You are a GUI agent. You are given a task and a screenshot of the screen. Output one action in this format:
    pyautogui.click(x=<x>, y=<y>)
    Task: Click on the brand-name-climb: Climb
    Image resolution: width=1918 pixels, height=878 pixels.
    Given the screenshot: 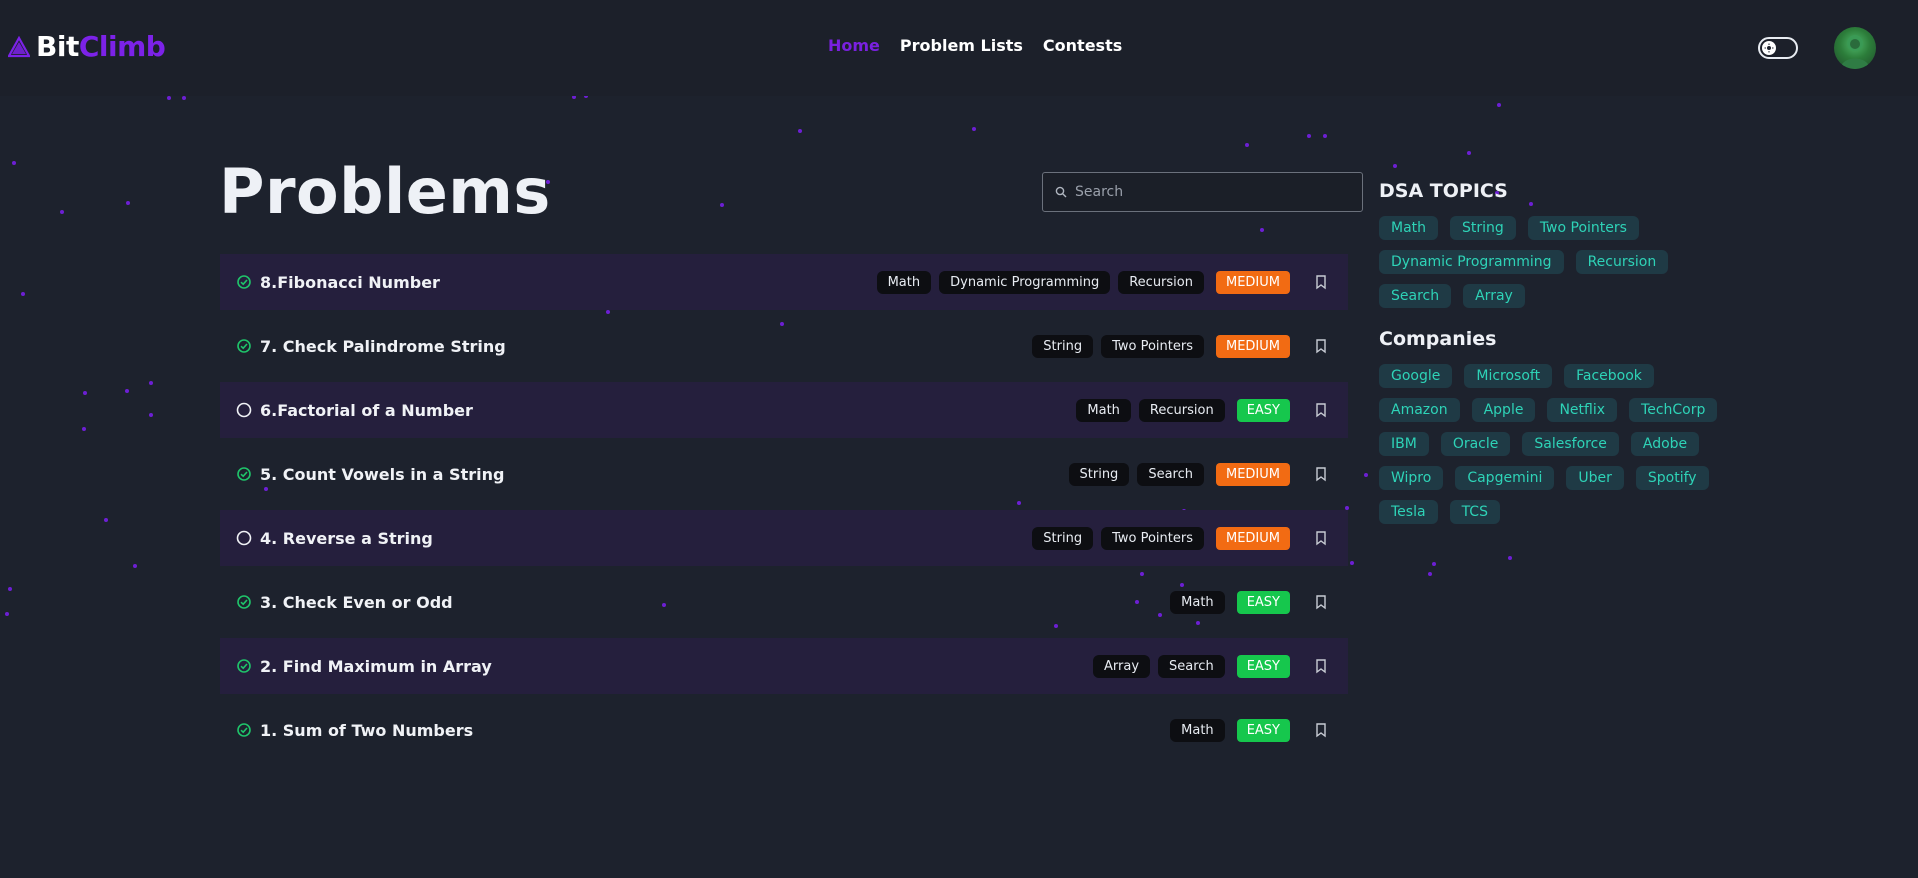 What is the action you would take?
    pyautogui.click(x=122, y=46)
    